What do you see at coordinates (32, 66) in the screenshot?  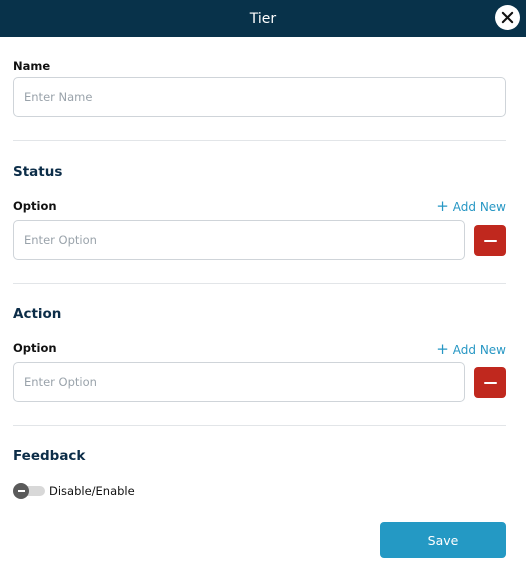 I see `name-label: Name` at bounding box center [32, 66].